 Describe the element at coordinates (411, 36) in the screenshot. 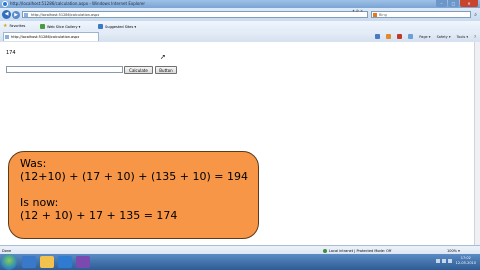

I see `print-icon` at that location.